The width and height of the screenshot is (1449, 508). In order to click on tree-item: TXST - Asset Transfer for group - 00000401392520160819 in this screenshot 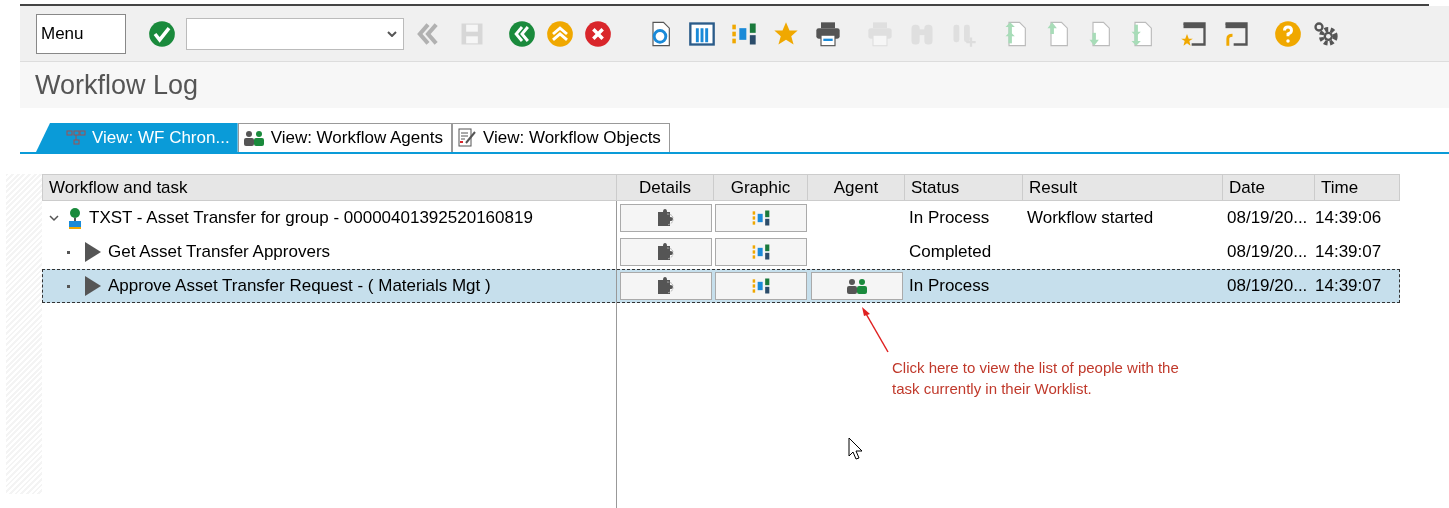, I will do `click(311, 218)`.